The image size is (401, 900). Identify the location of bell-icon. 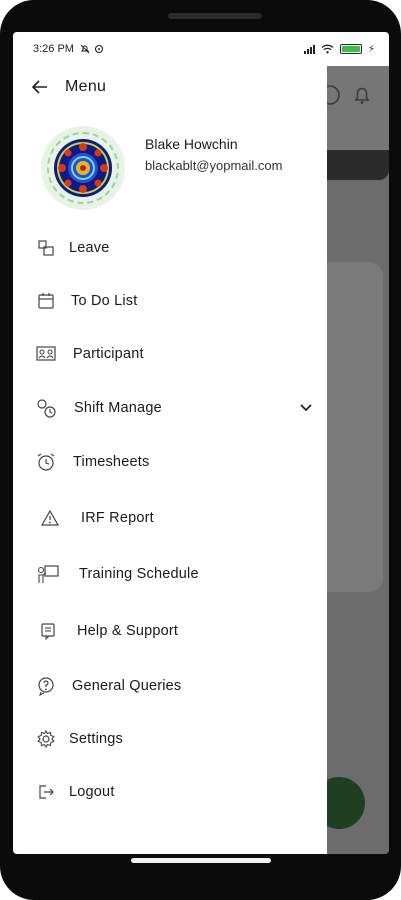
(362, 95).